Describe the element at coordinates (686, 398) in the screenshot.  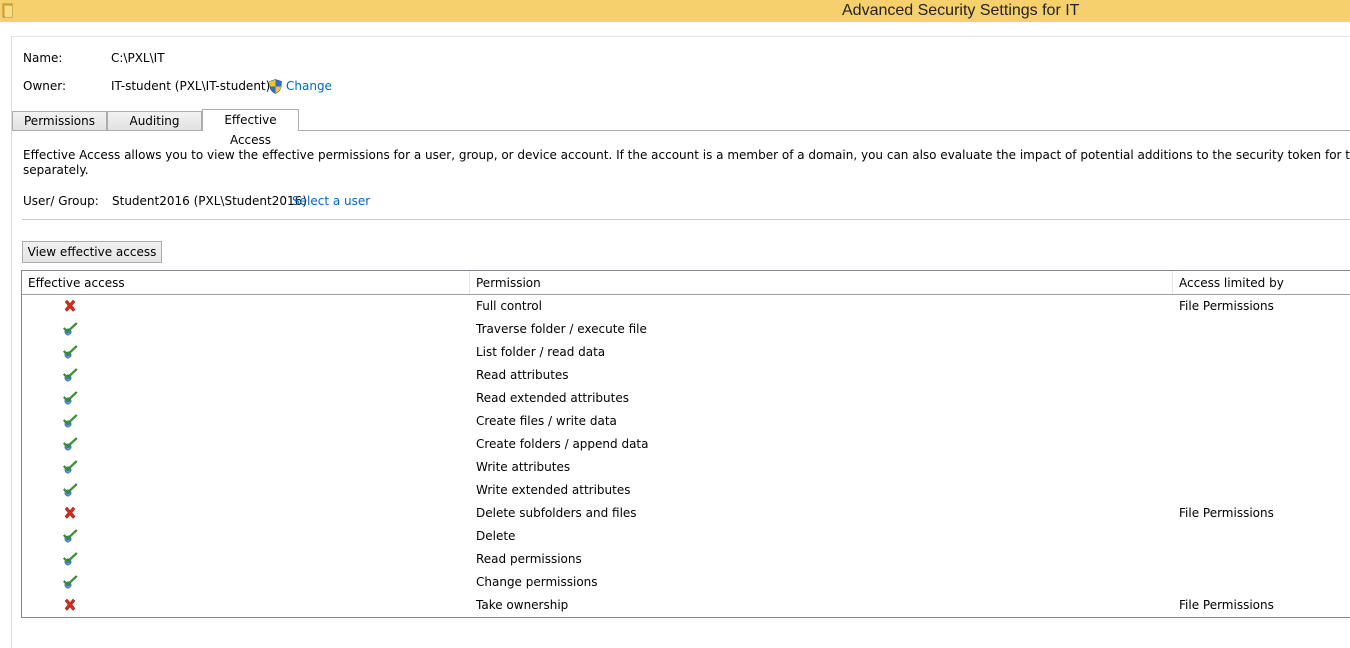
I see `table-row: Read extended attributes` at that location.